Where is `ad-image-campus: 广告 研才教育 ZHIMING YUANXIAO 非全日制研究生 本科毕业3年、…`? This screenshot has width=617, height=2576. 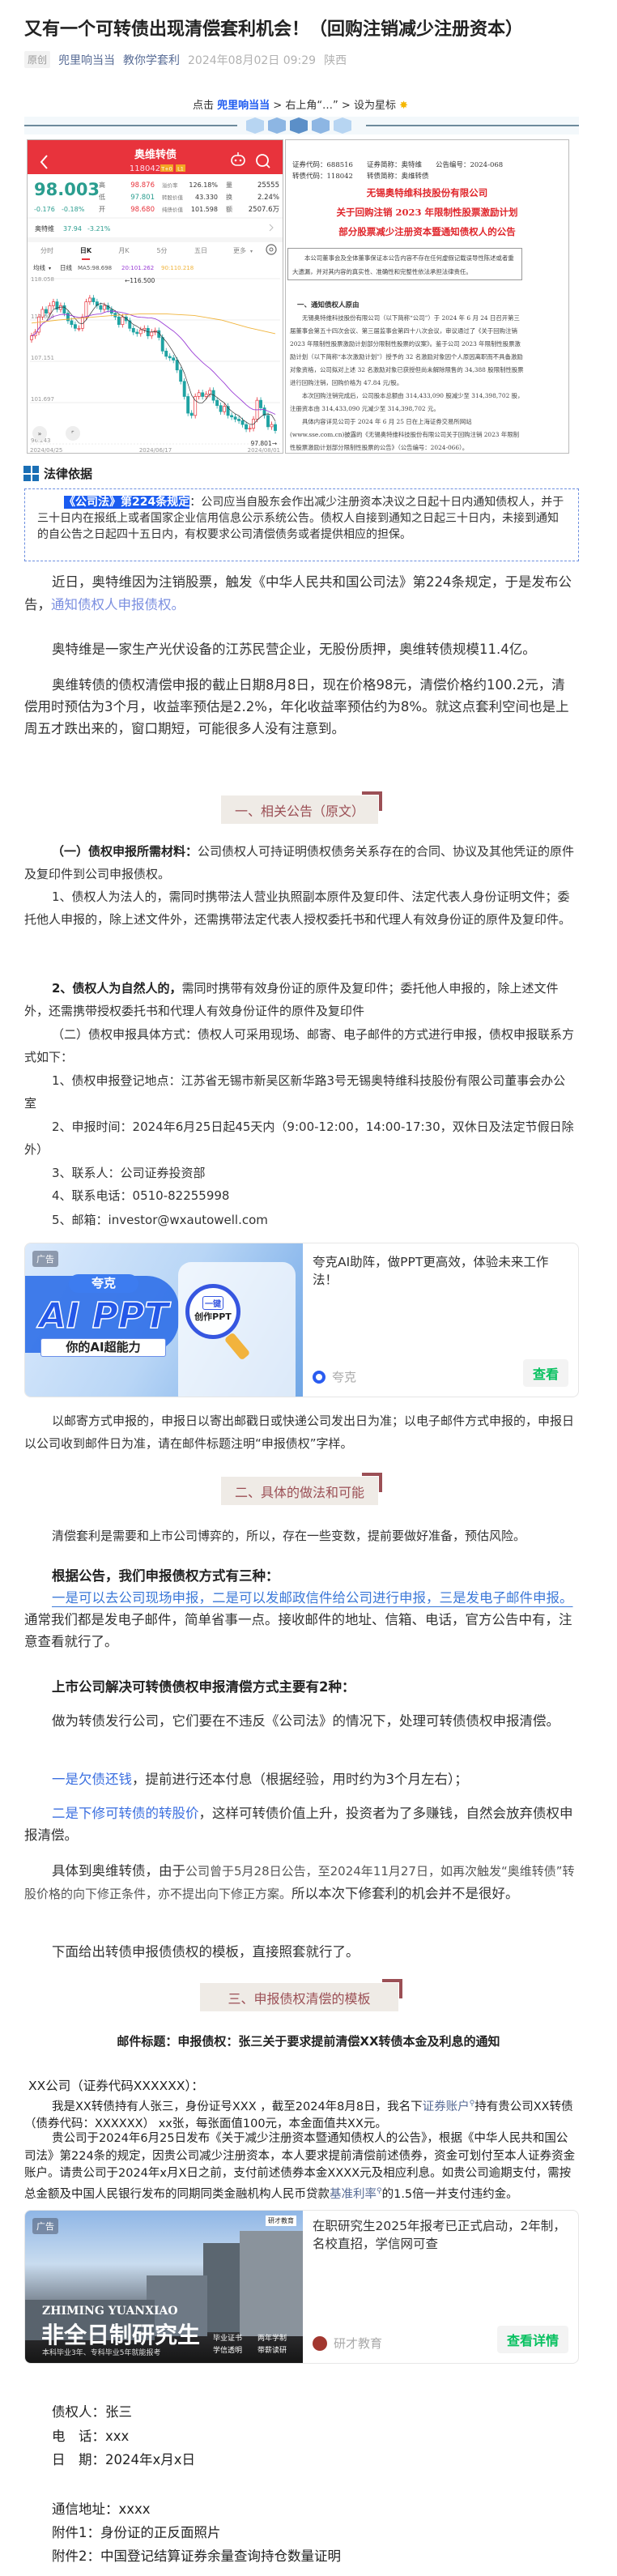 ad-image-campus: 广告 研才教育 ZHIMING YUANXIAO 非全日制研究生 本科毕业3年、… is located at coordinates (164, 2287).